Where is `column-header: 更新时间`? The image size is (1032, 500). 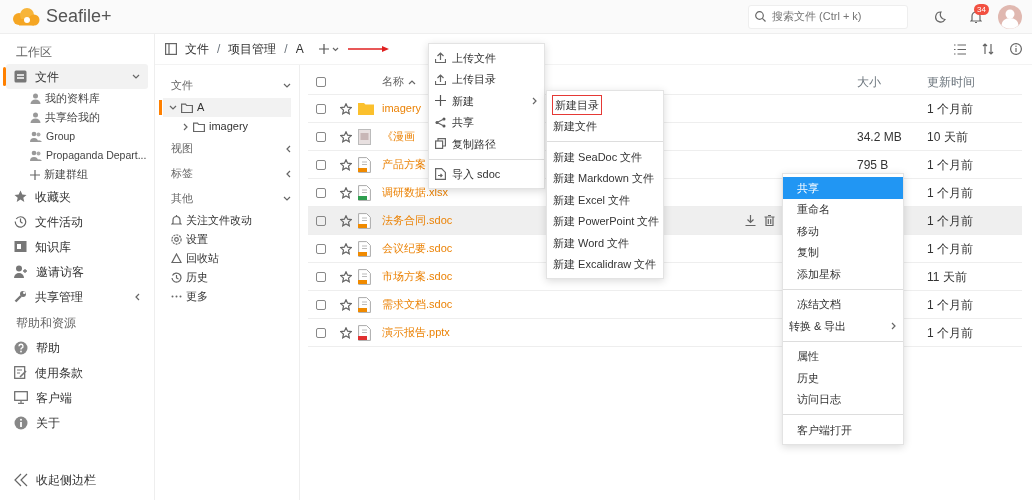
column-header: 更新时间 is located at coordinates (951, 81).